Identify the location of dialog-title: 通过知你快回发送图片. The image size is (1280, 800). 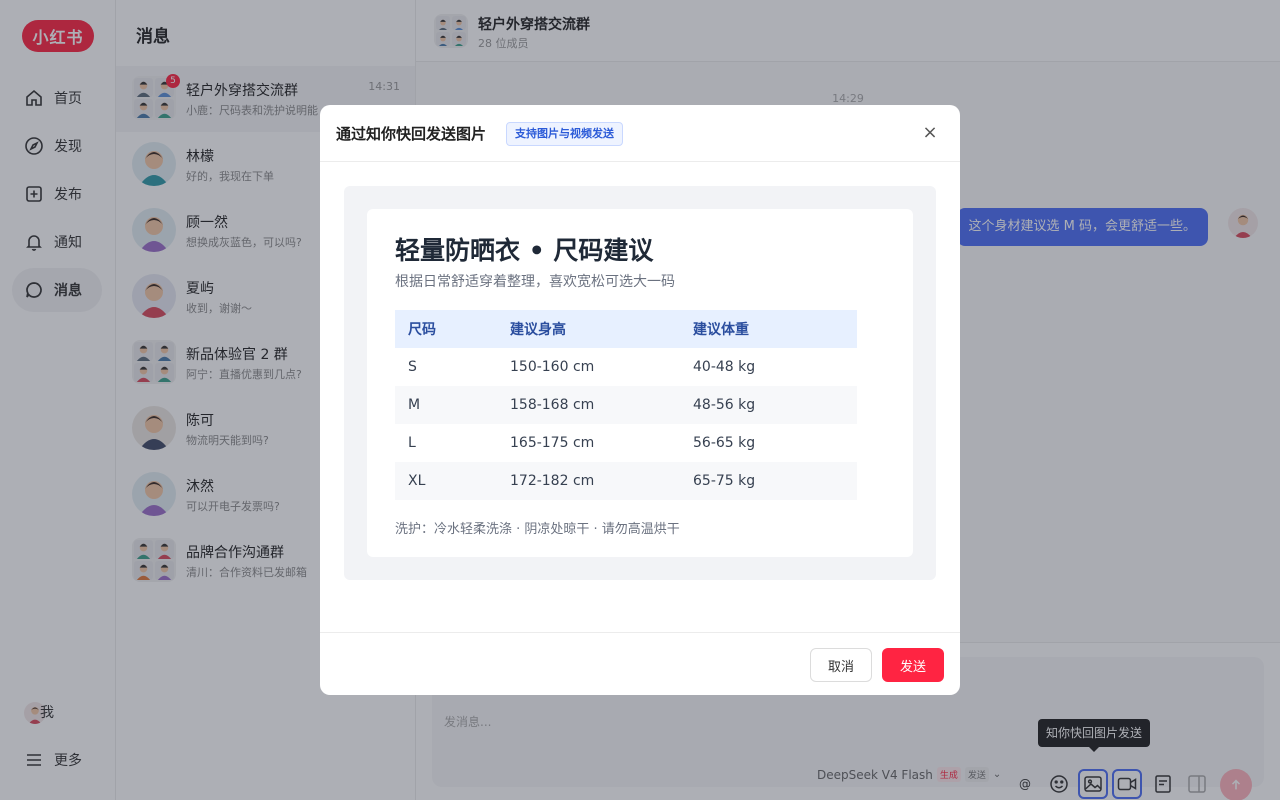
(411, 134).